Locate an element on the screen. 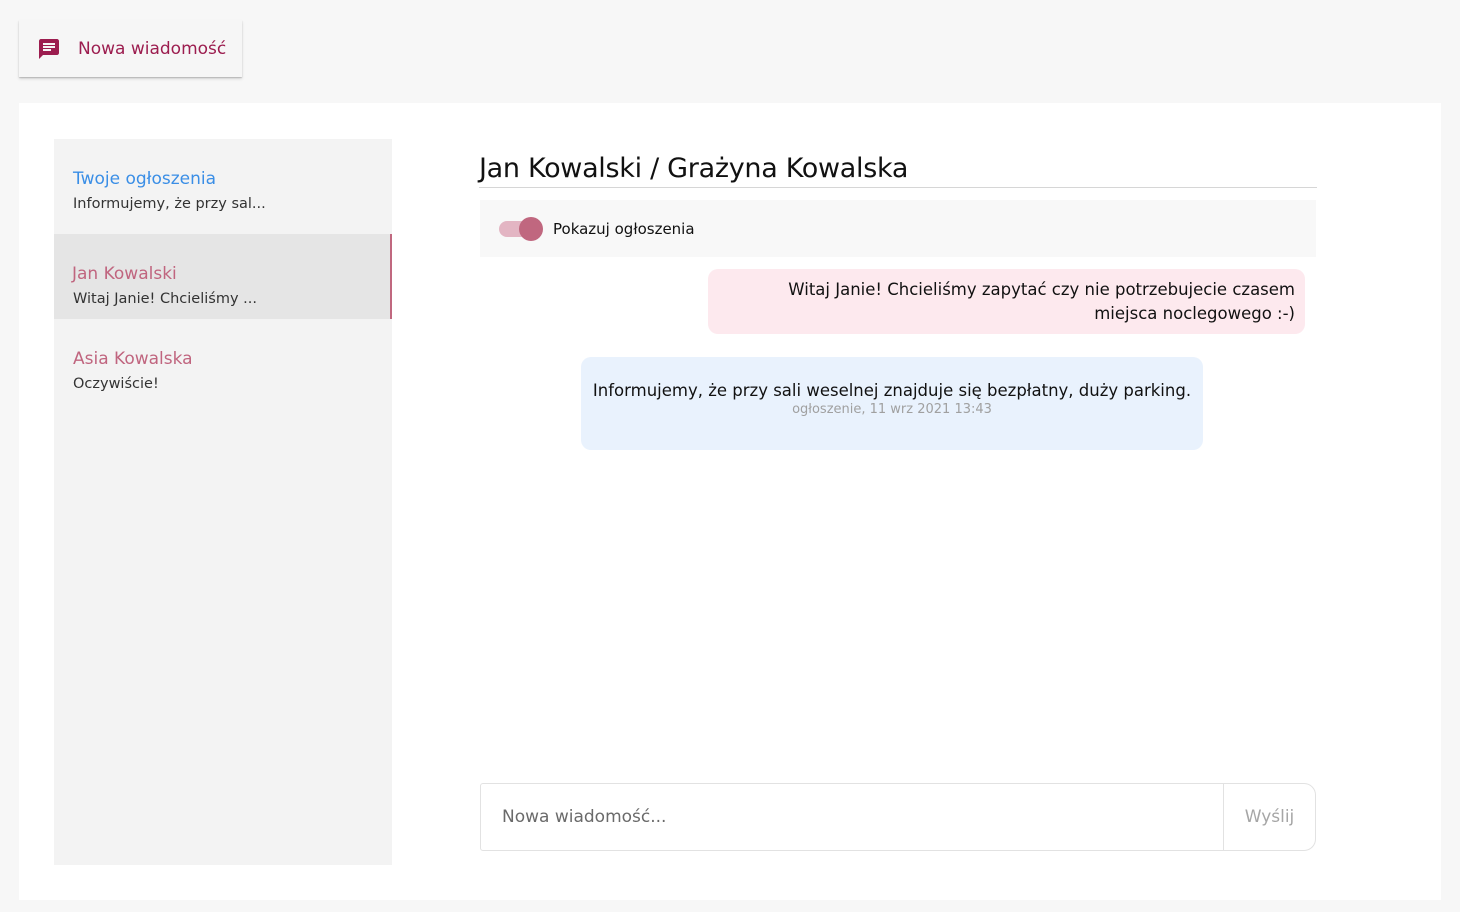 The width and height of the screenshot is (1460, 912). conversation-item-asia-kowalska: Asia Kowalska Oczywiście! is located at coordinates (223, 361).